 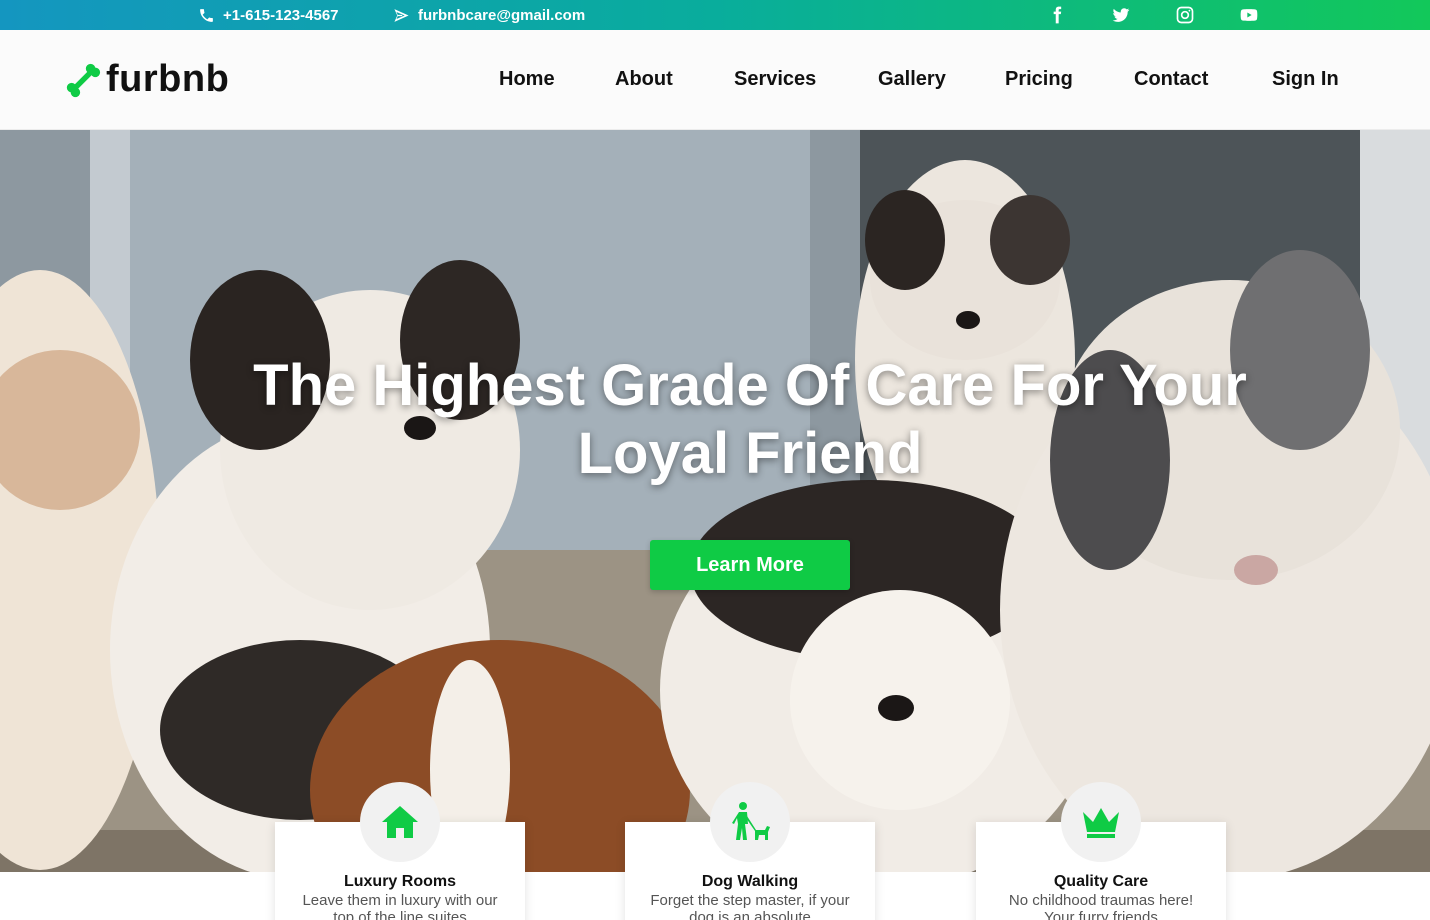 I want to click on feature-title: Dog Walking, so click(x=750, y=881).